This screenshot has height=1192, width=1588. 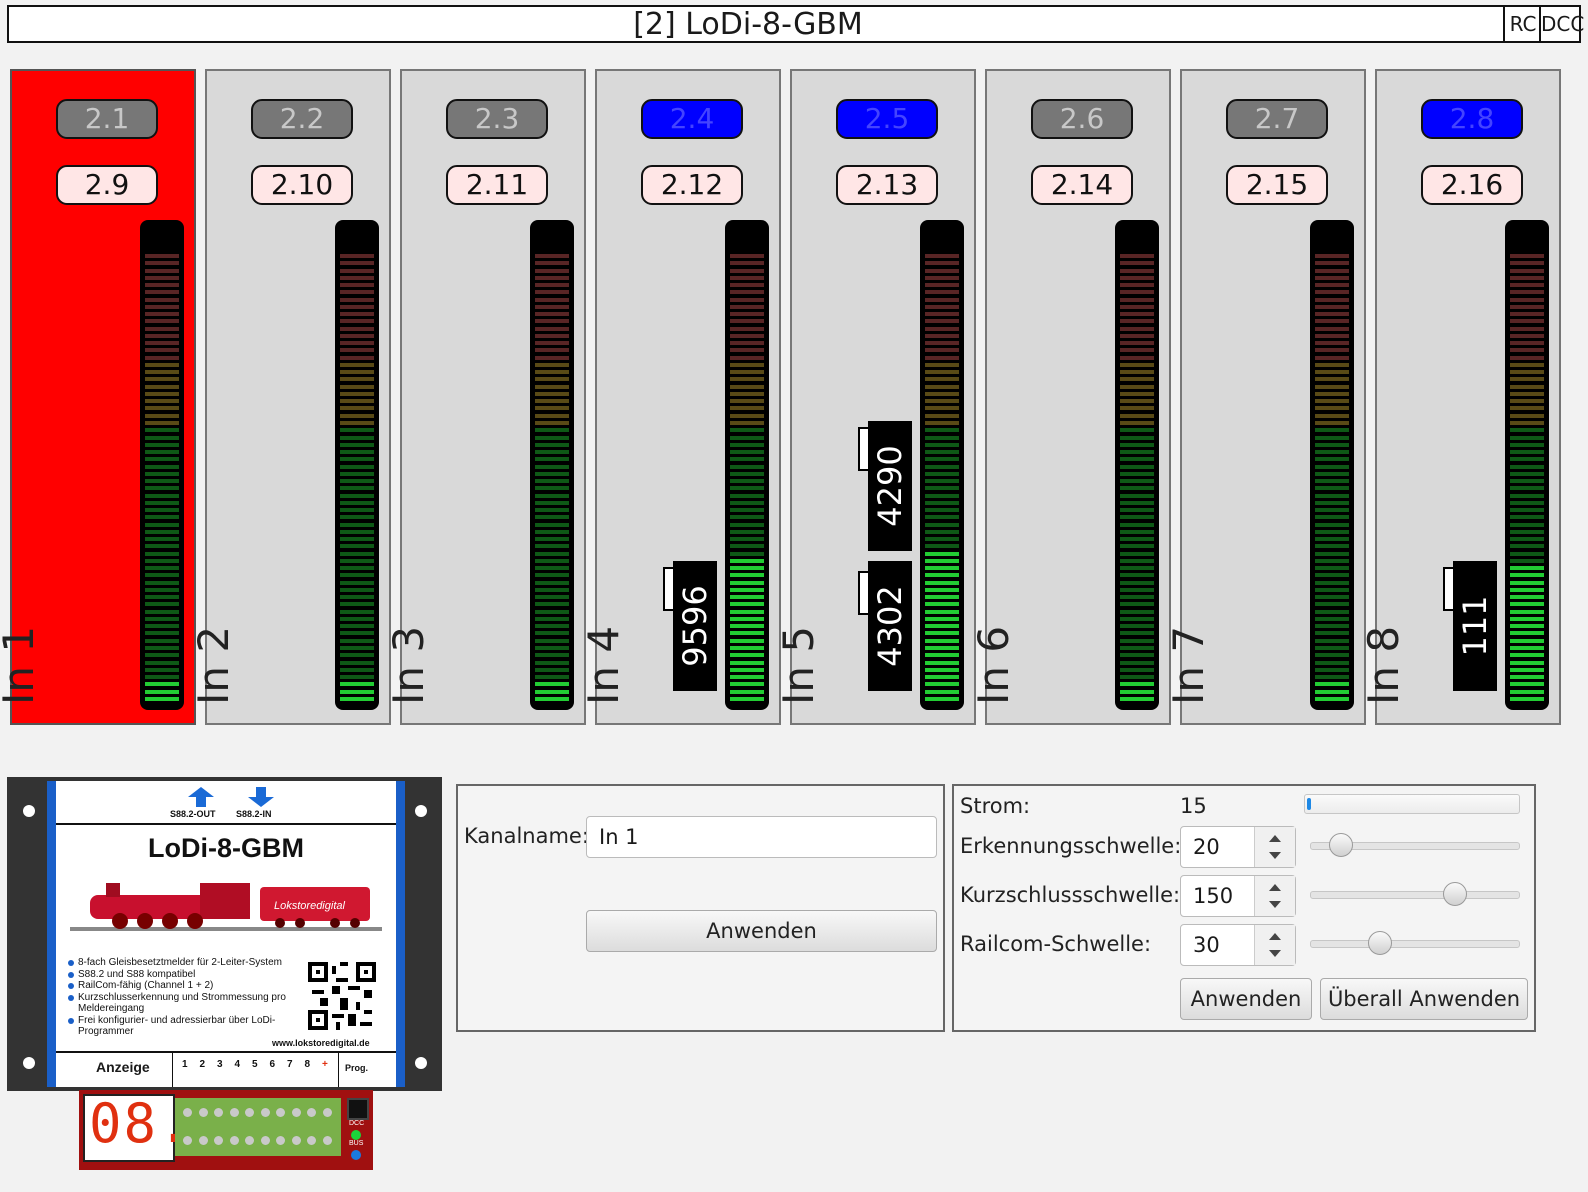 I want to click on rc-button: RC, so click(x=1522, y=24).